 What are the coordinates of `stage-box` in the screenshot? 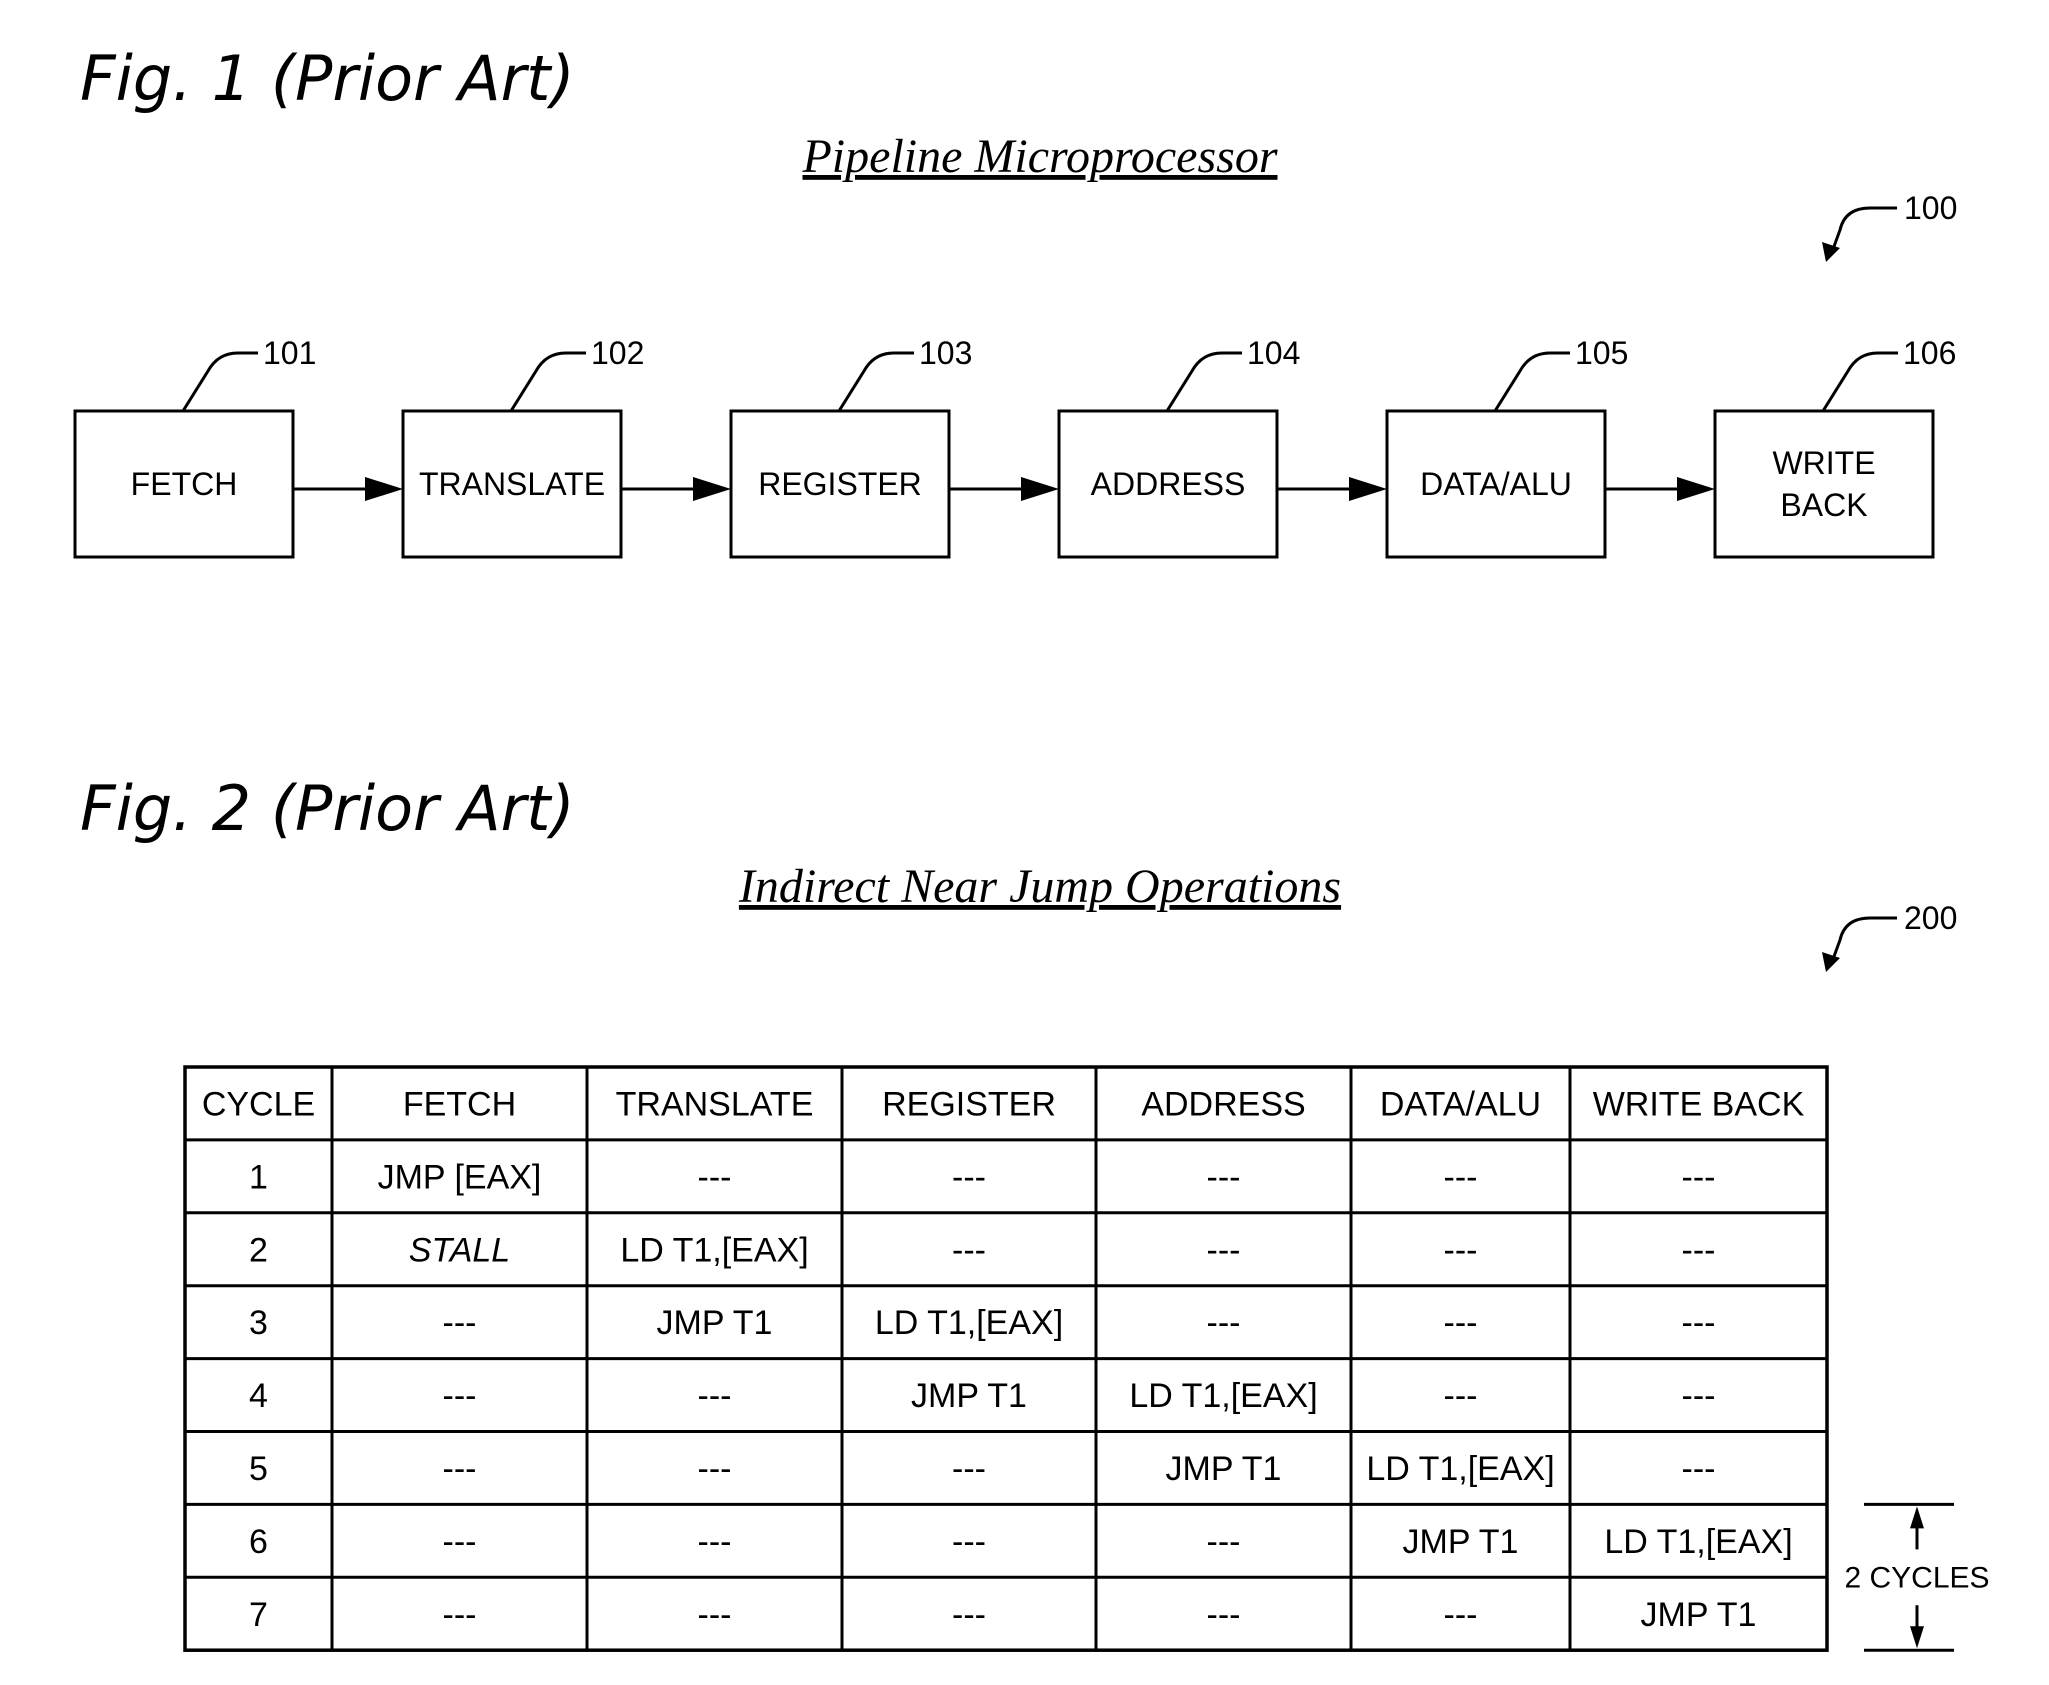 It's located at (1824, 484).